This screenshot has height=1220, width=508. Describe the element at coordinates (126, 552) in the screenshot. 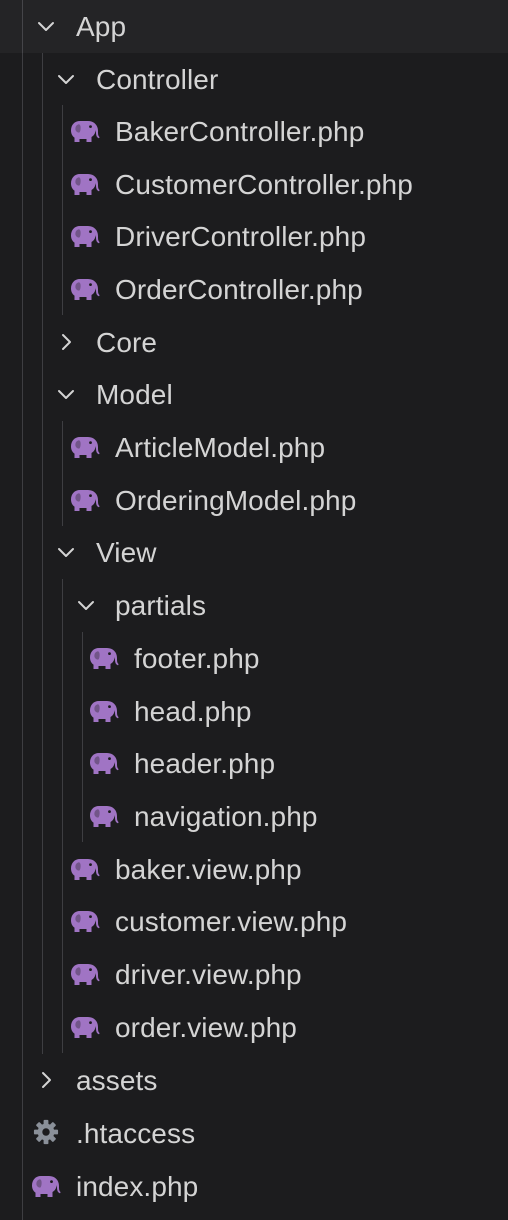

I see `folder-label: View` at that location.